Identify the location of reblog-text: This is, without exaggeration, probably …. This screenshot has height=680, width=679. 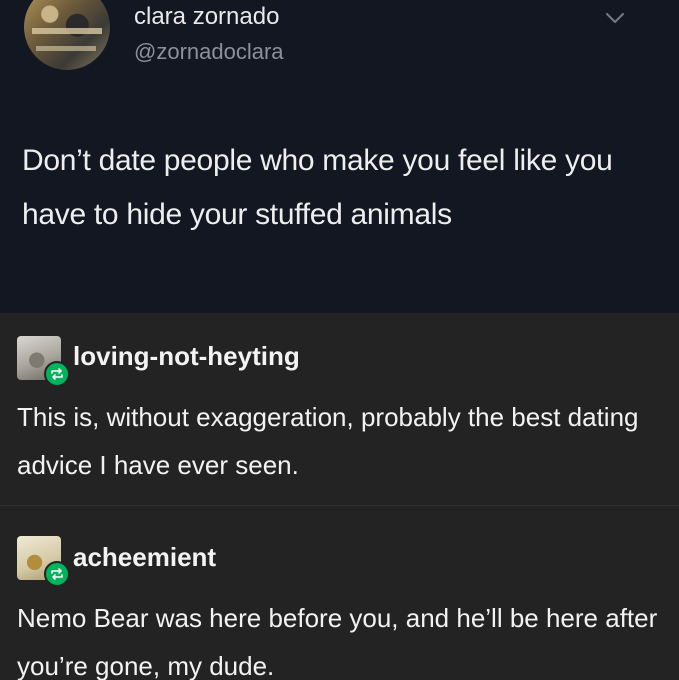
(328, 441).